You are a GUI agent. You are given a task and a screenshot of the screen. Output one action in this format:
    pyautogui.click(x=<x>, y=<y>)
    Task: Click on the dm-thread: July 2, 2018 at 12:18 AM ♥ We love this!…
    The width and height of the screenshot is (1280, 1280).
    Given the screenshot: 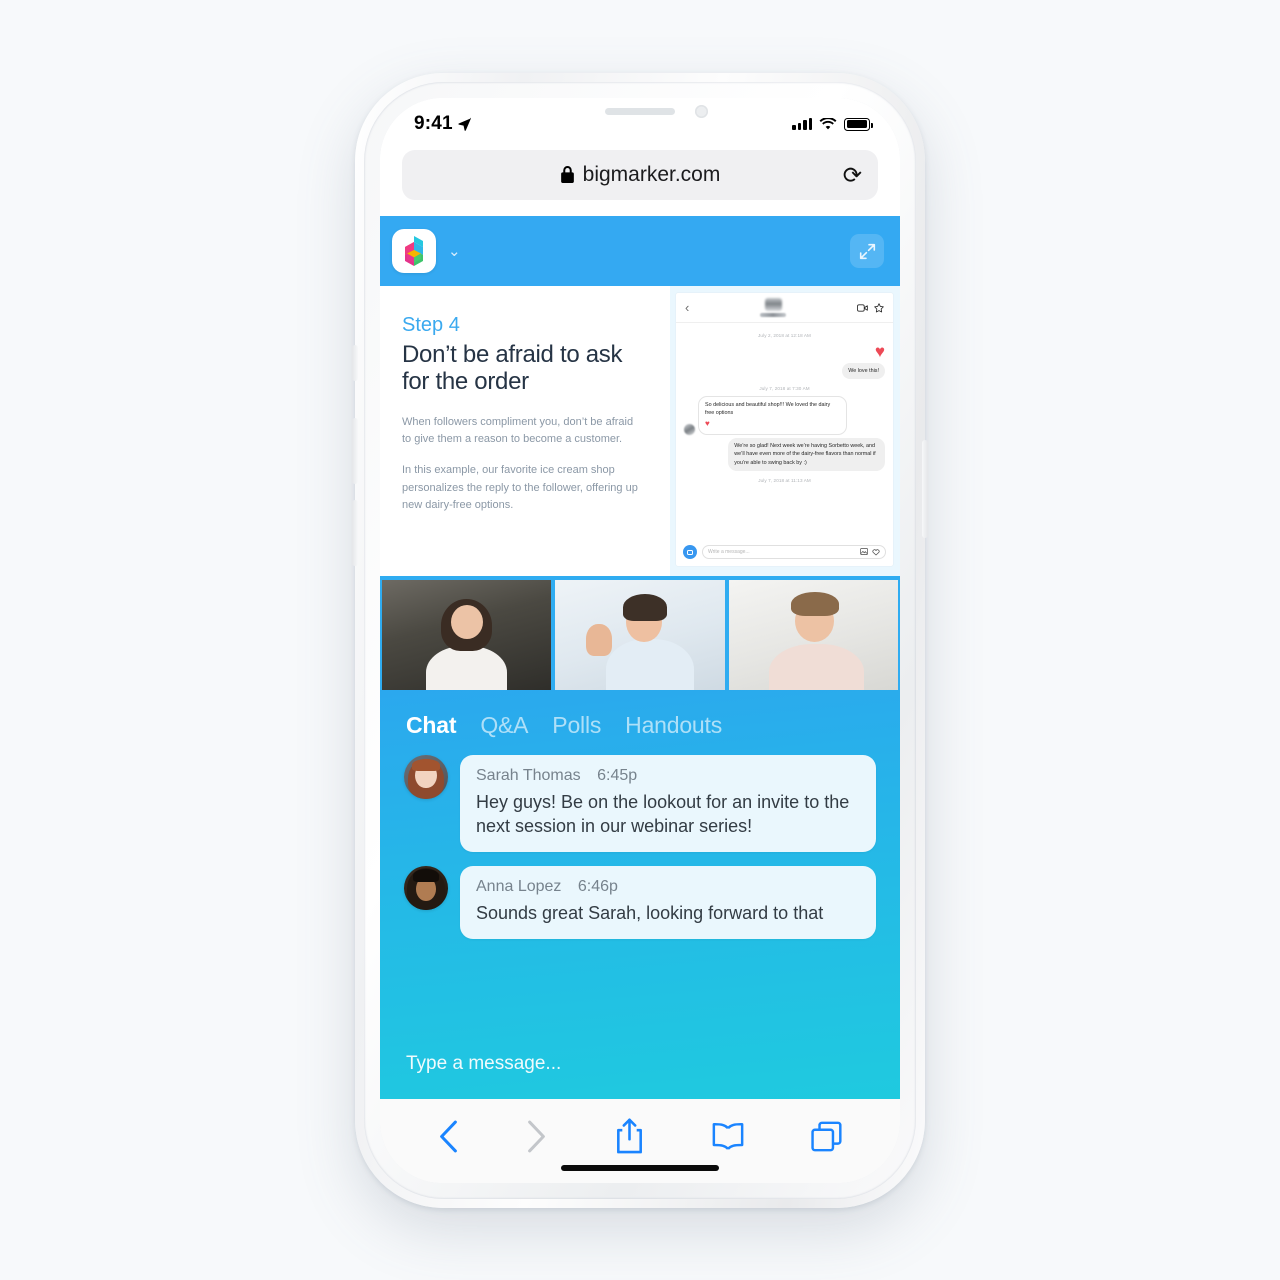 What is the action you would take?
    pyautogui.click(x=784, y=432)
    